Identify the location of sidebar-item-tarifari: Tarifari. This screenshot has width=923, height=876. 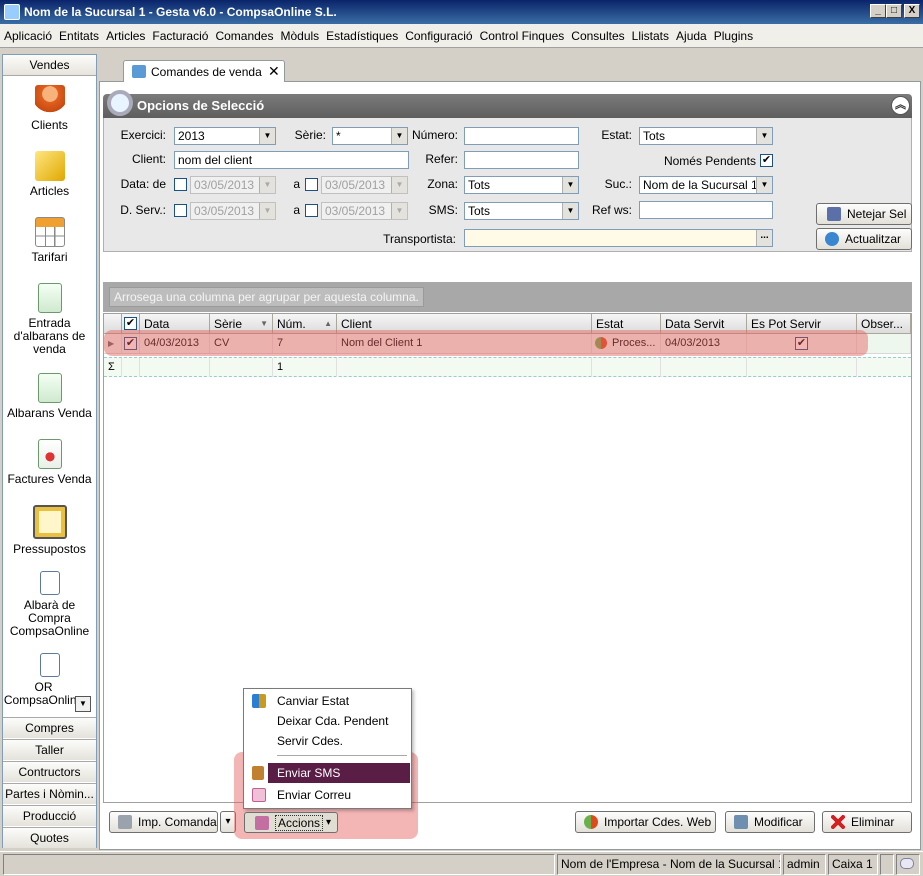
(49, 240).